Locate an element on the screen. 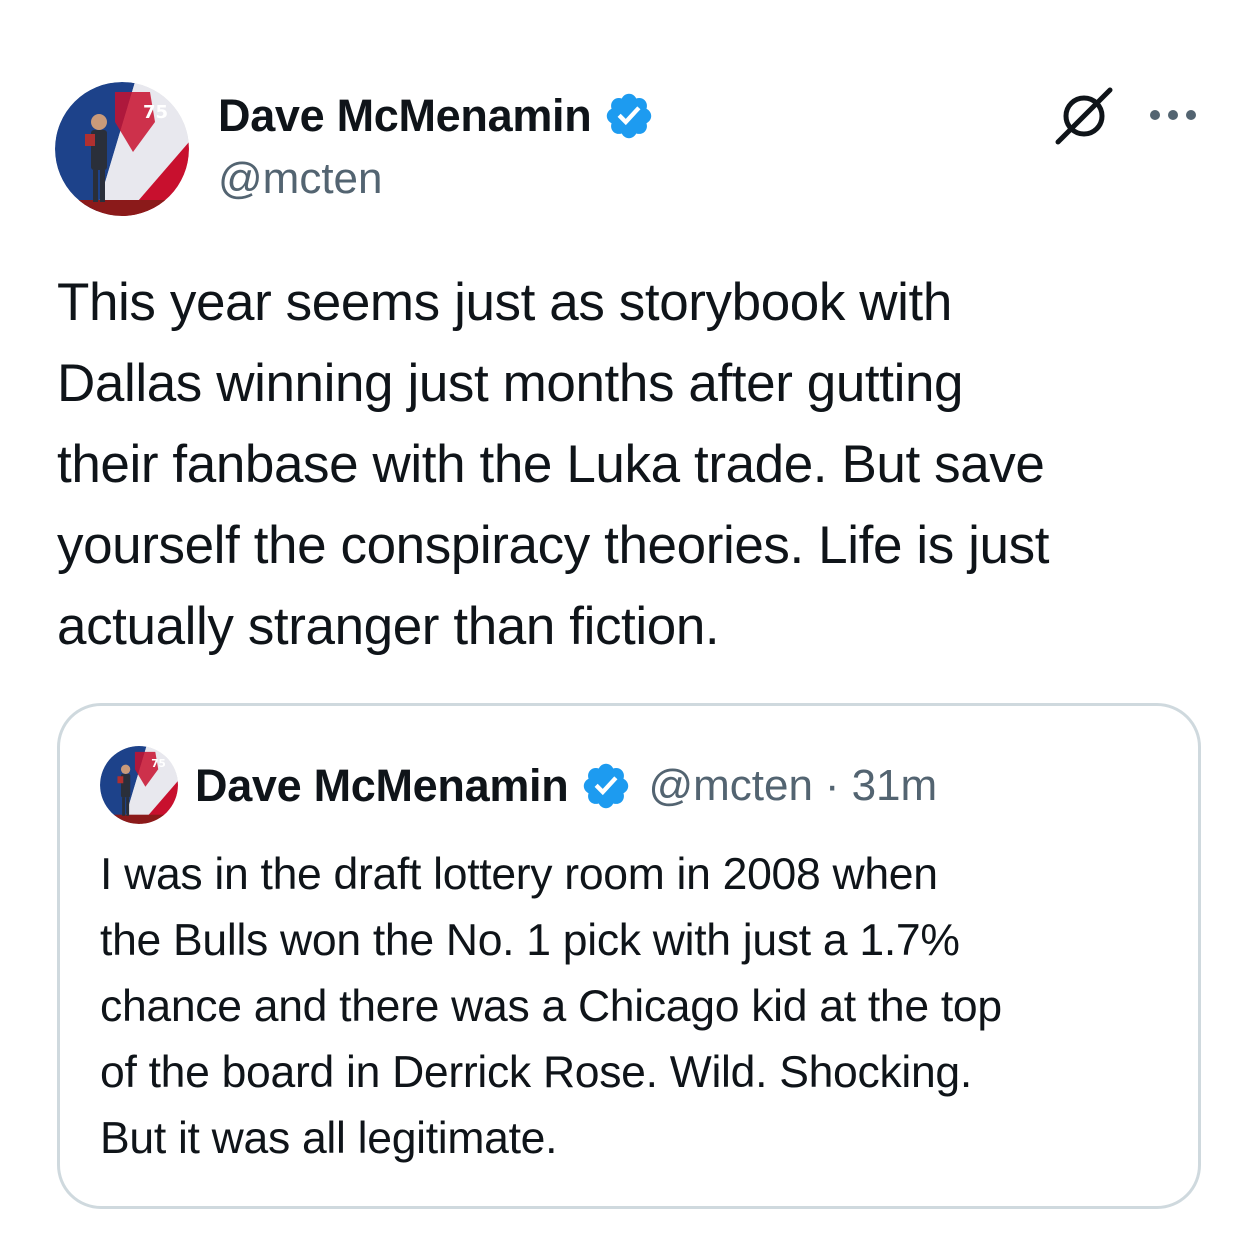  author-avatar: 75 is located at coordinates (122, 149).